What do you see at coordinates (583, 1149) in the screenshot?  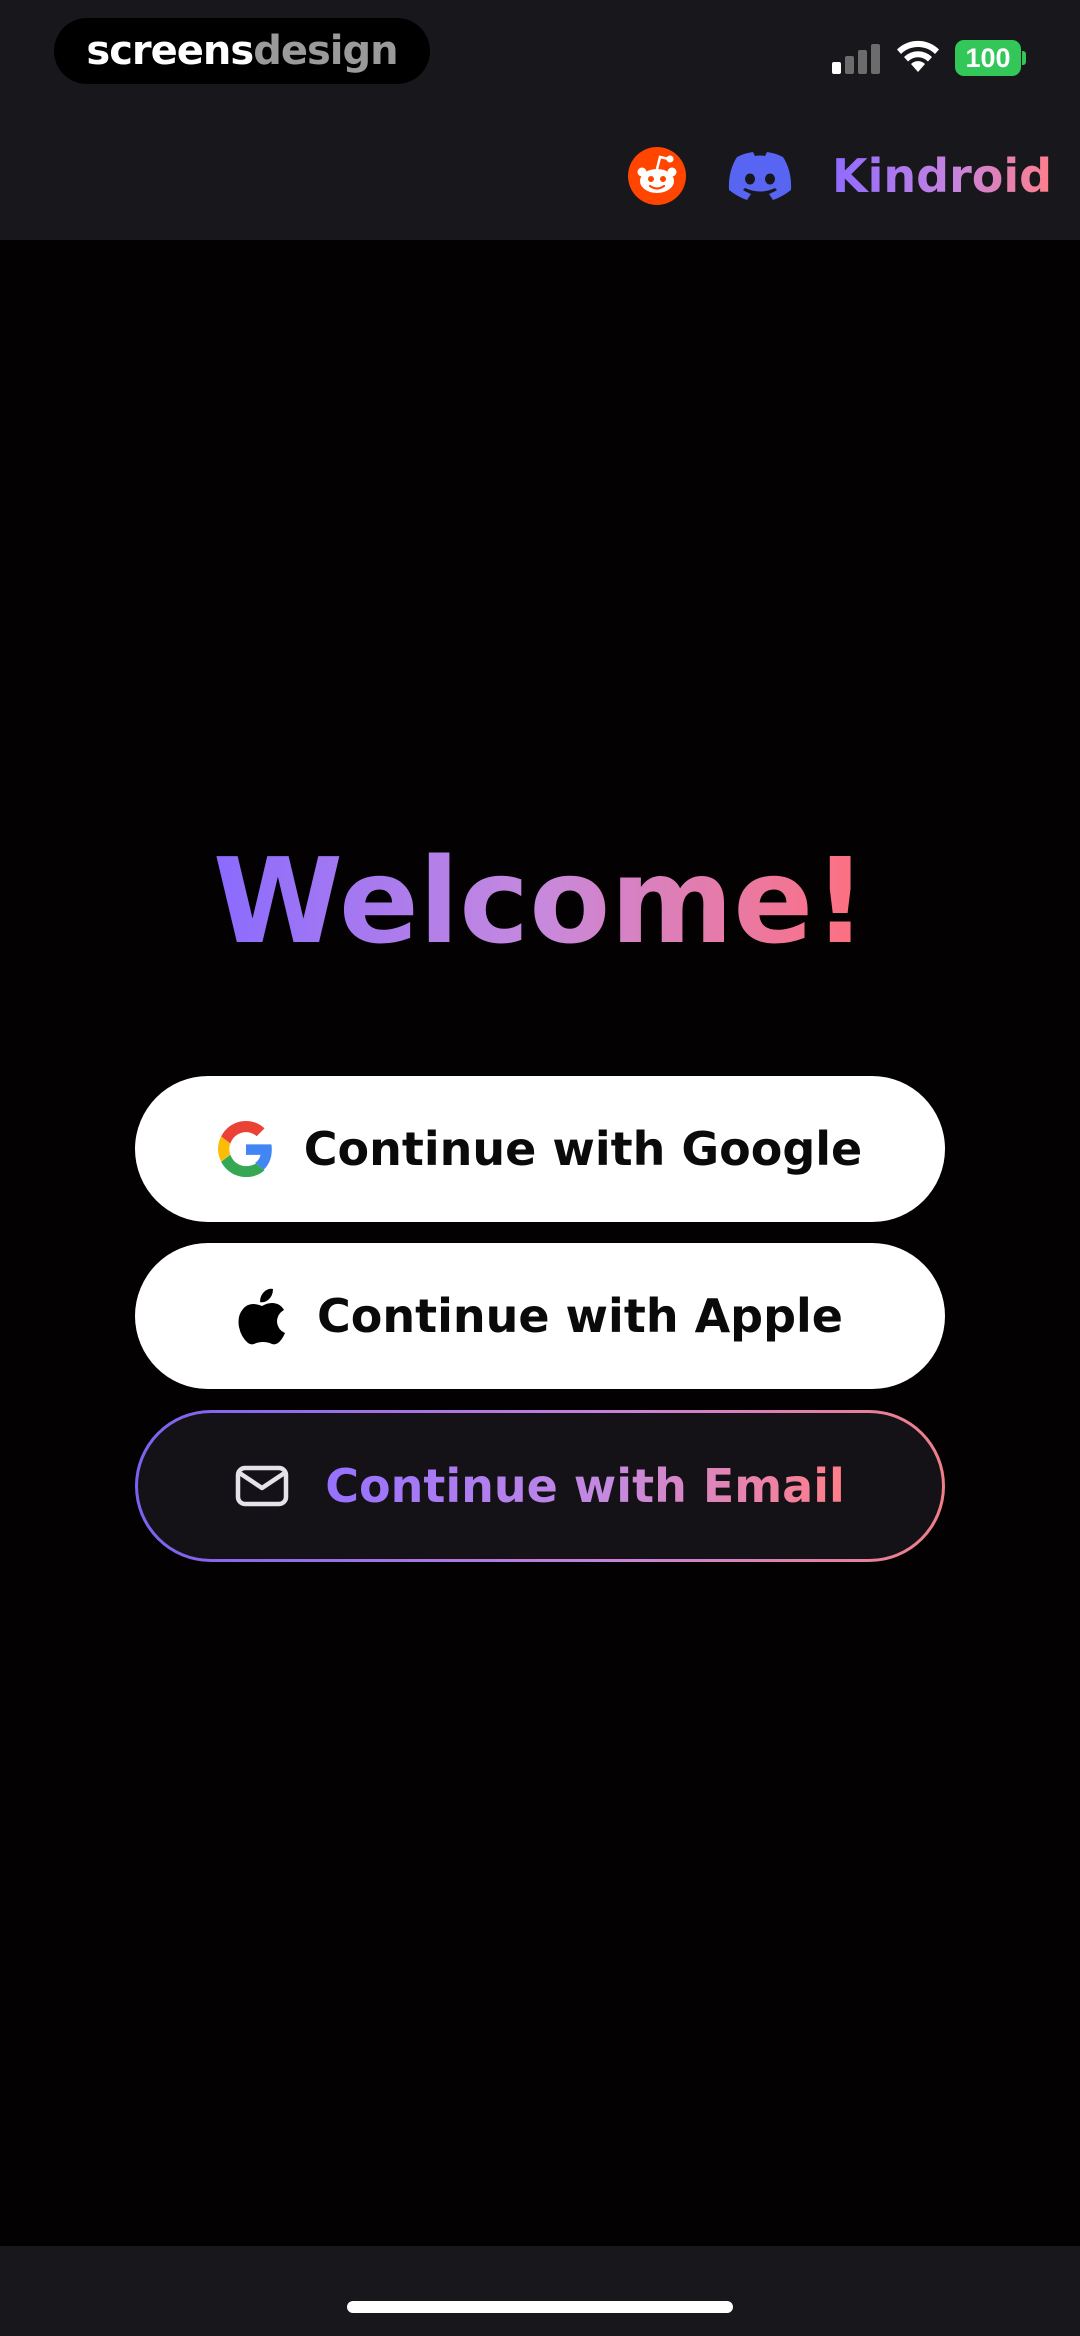 I see `google-button-label: Continue with Google` at bounding box center [583, 1149].